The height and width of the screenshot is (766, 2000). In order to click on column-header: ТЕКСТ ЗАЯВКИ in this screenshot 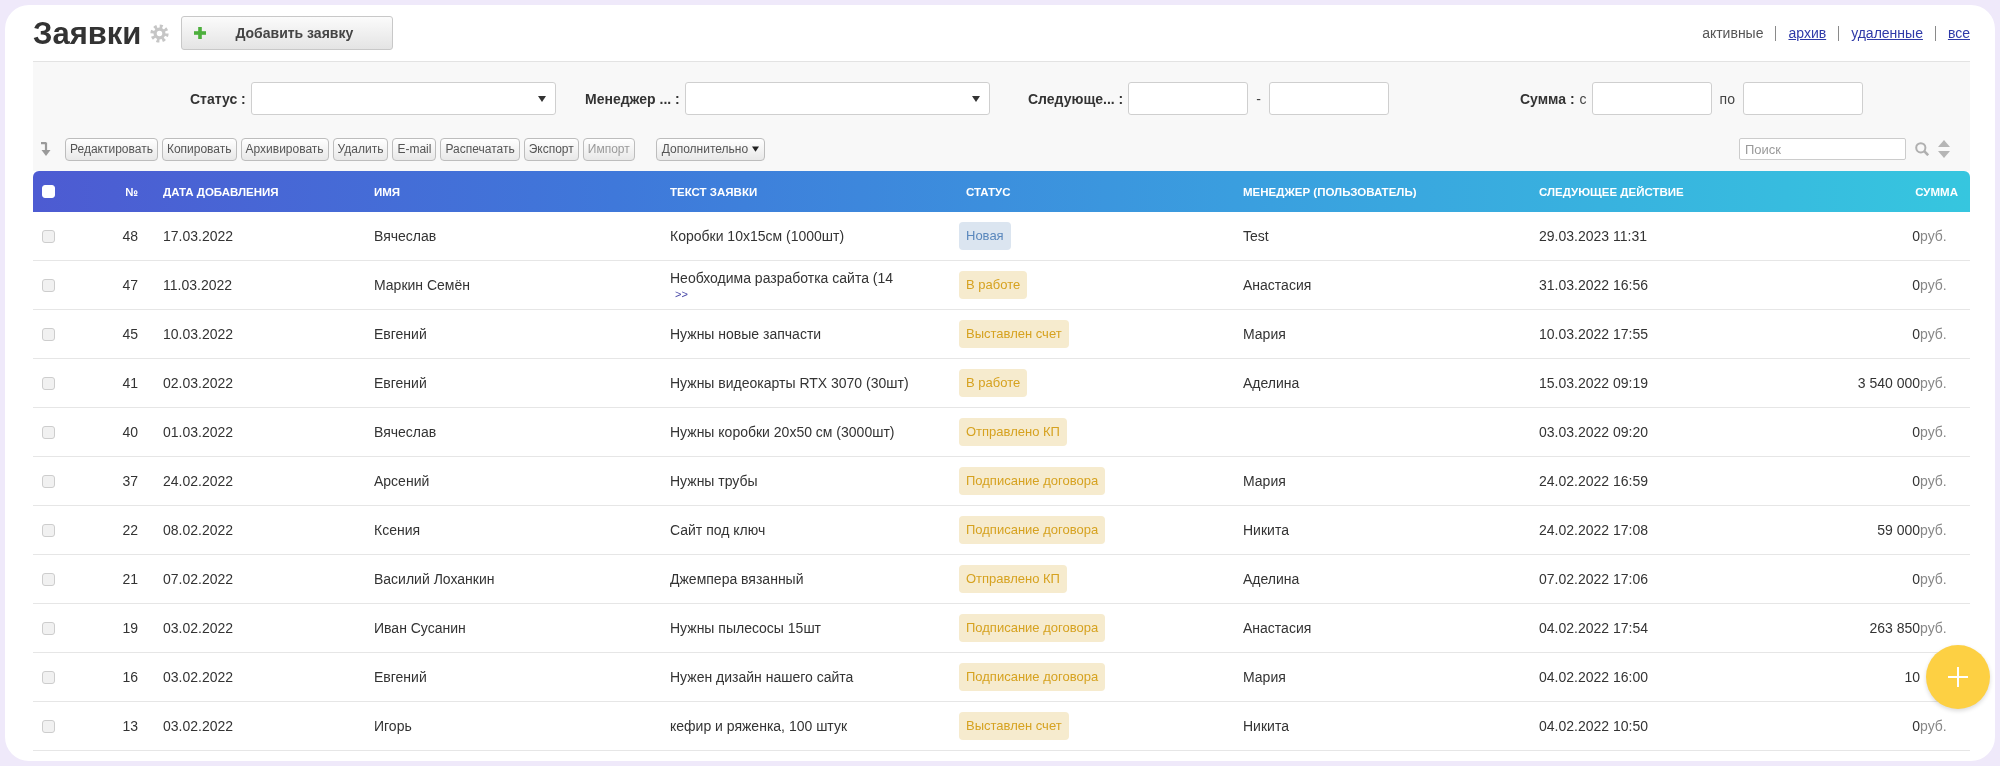, I will do `click(714, 191)`.